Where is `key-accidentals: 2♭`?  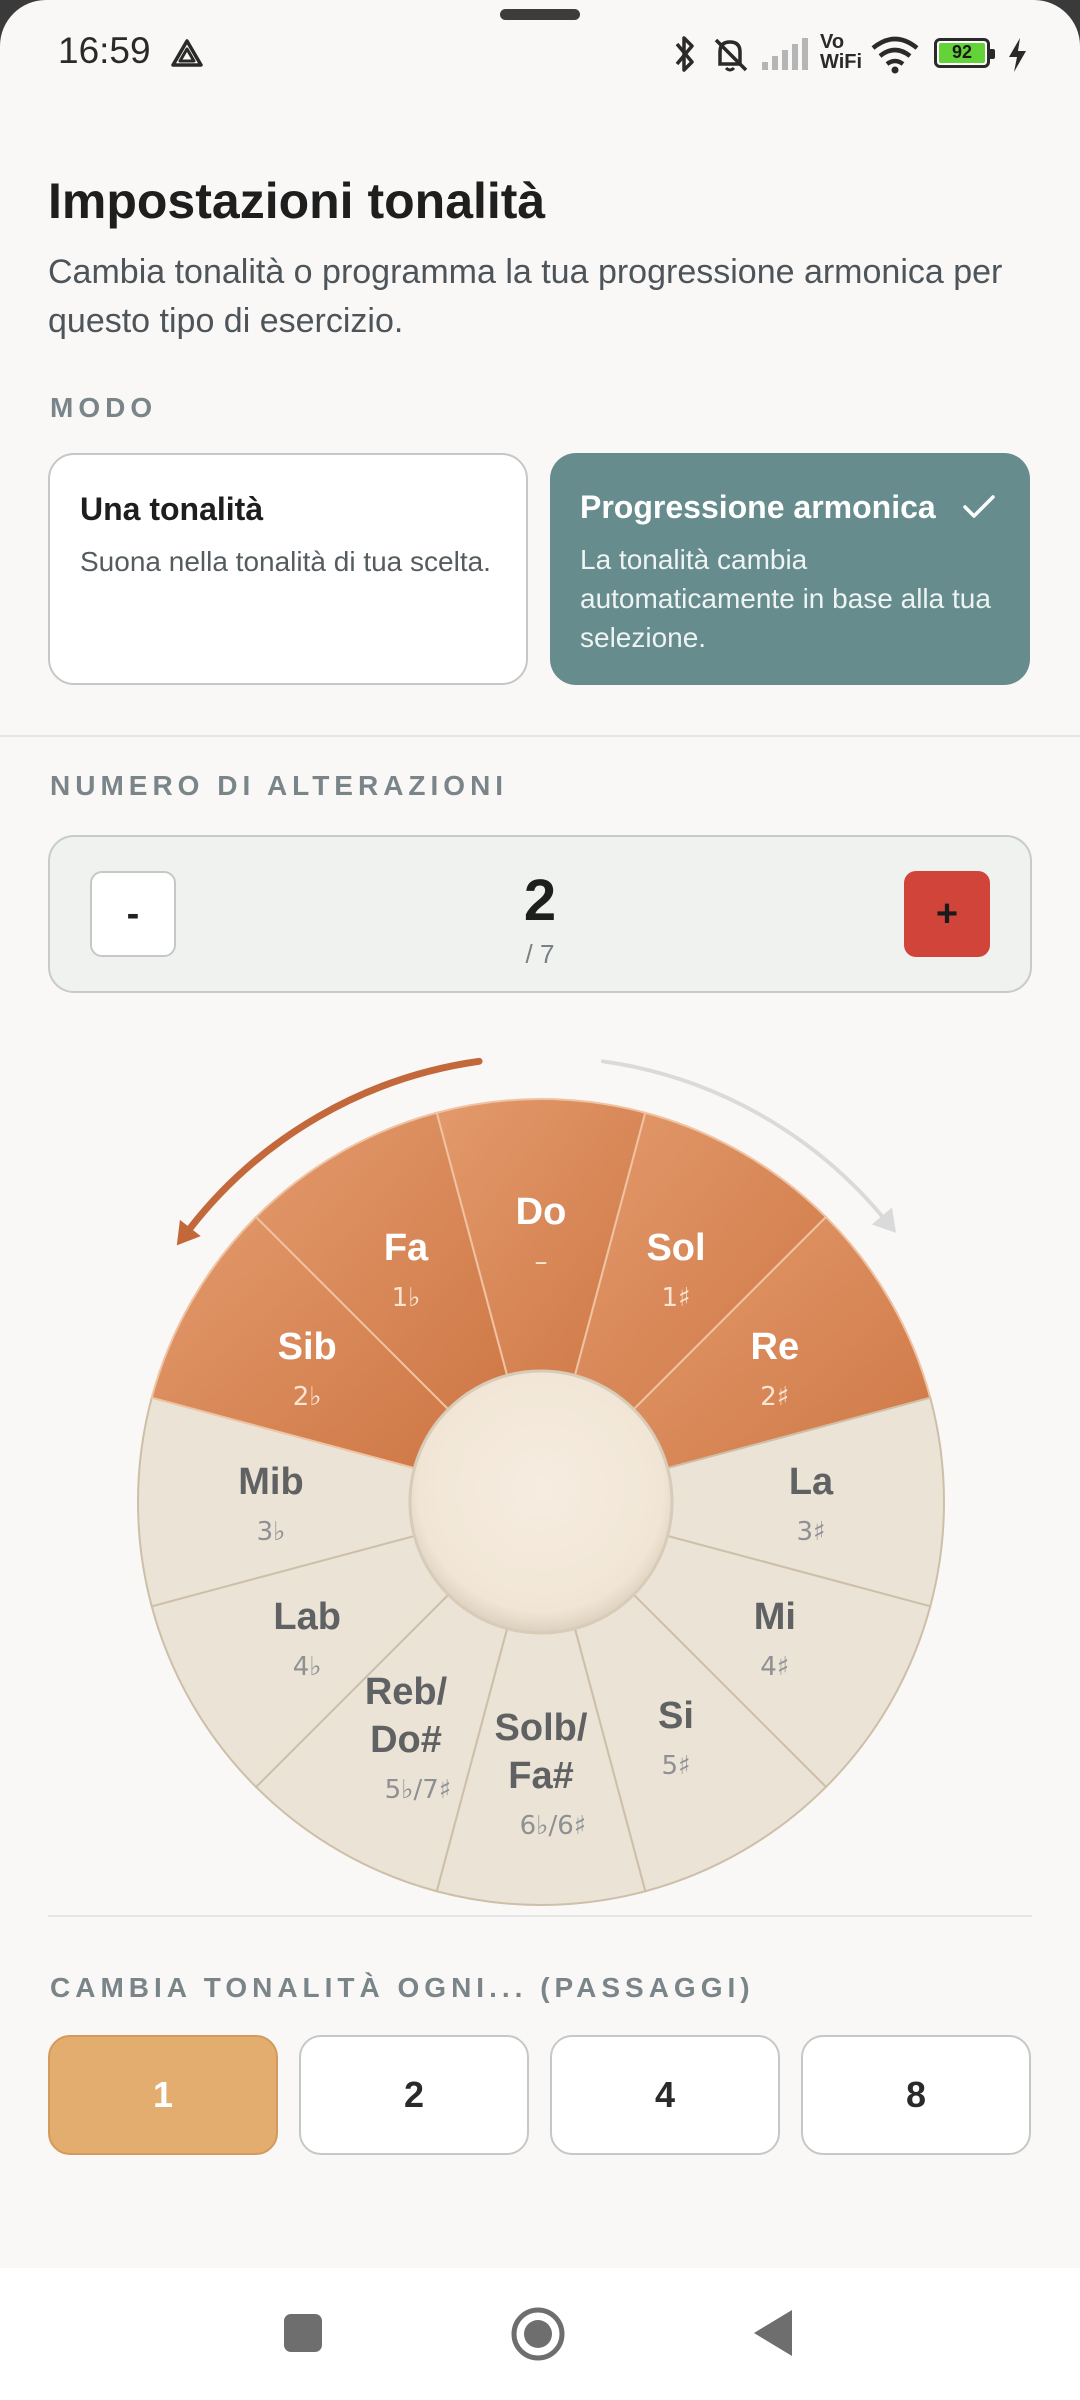 key-accidentals: 2♭ is located at coordinates (307, 1397).